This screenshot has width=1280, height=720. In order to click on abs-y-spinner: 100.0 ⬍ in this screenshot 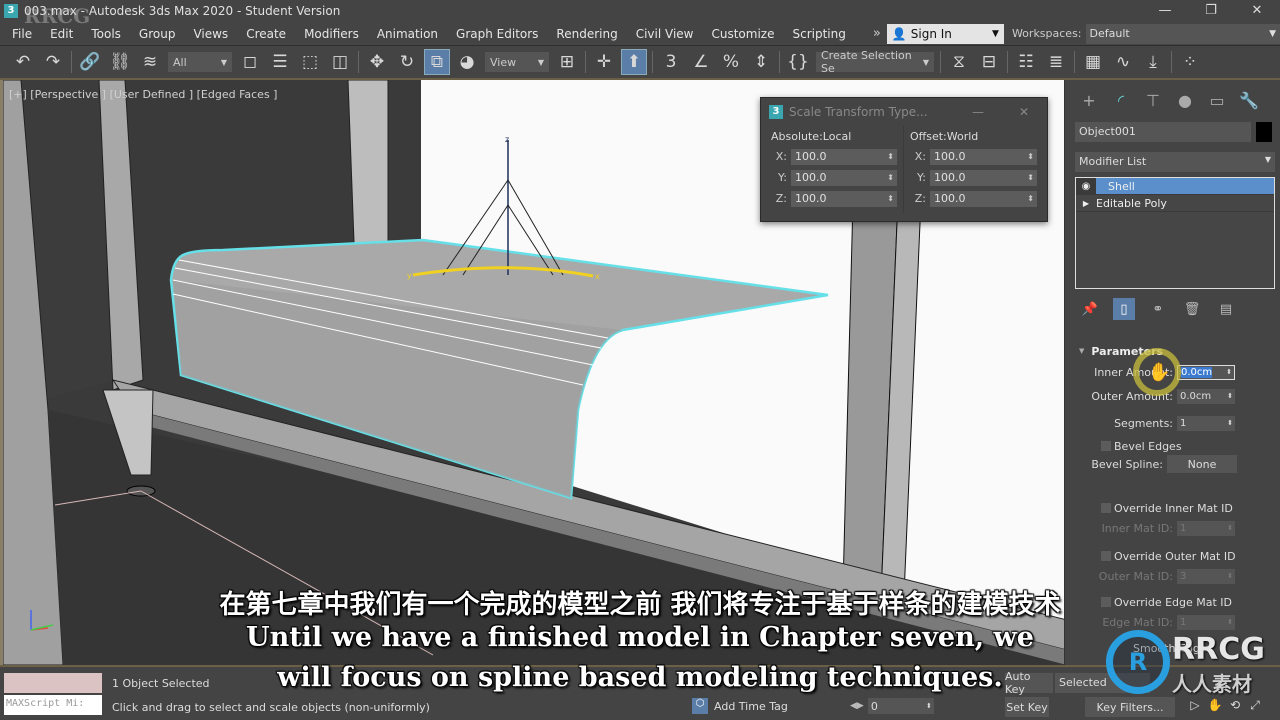, I will do `click(844, 177)`.